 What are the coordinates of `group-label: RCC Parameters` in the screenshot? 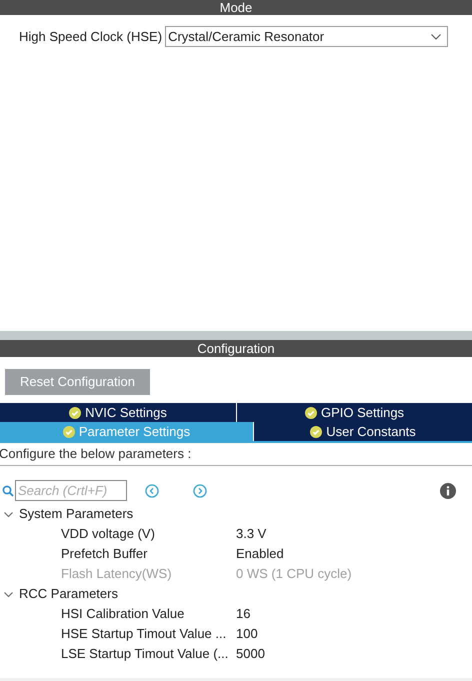 It's located at (68, 594).